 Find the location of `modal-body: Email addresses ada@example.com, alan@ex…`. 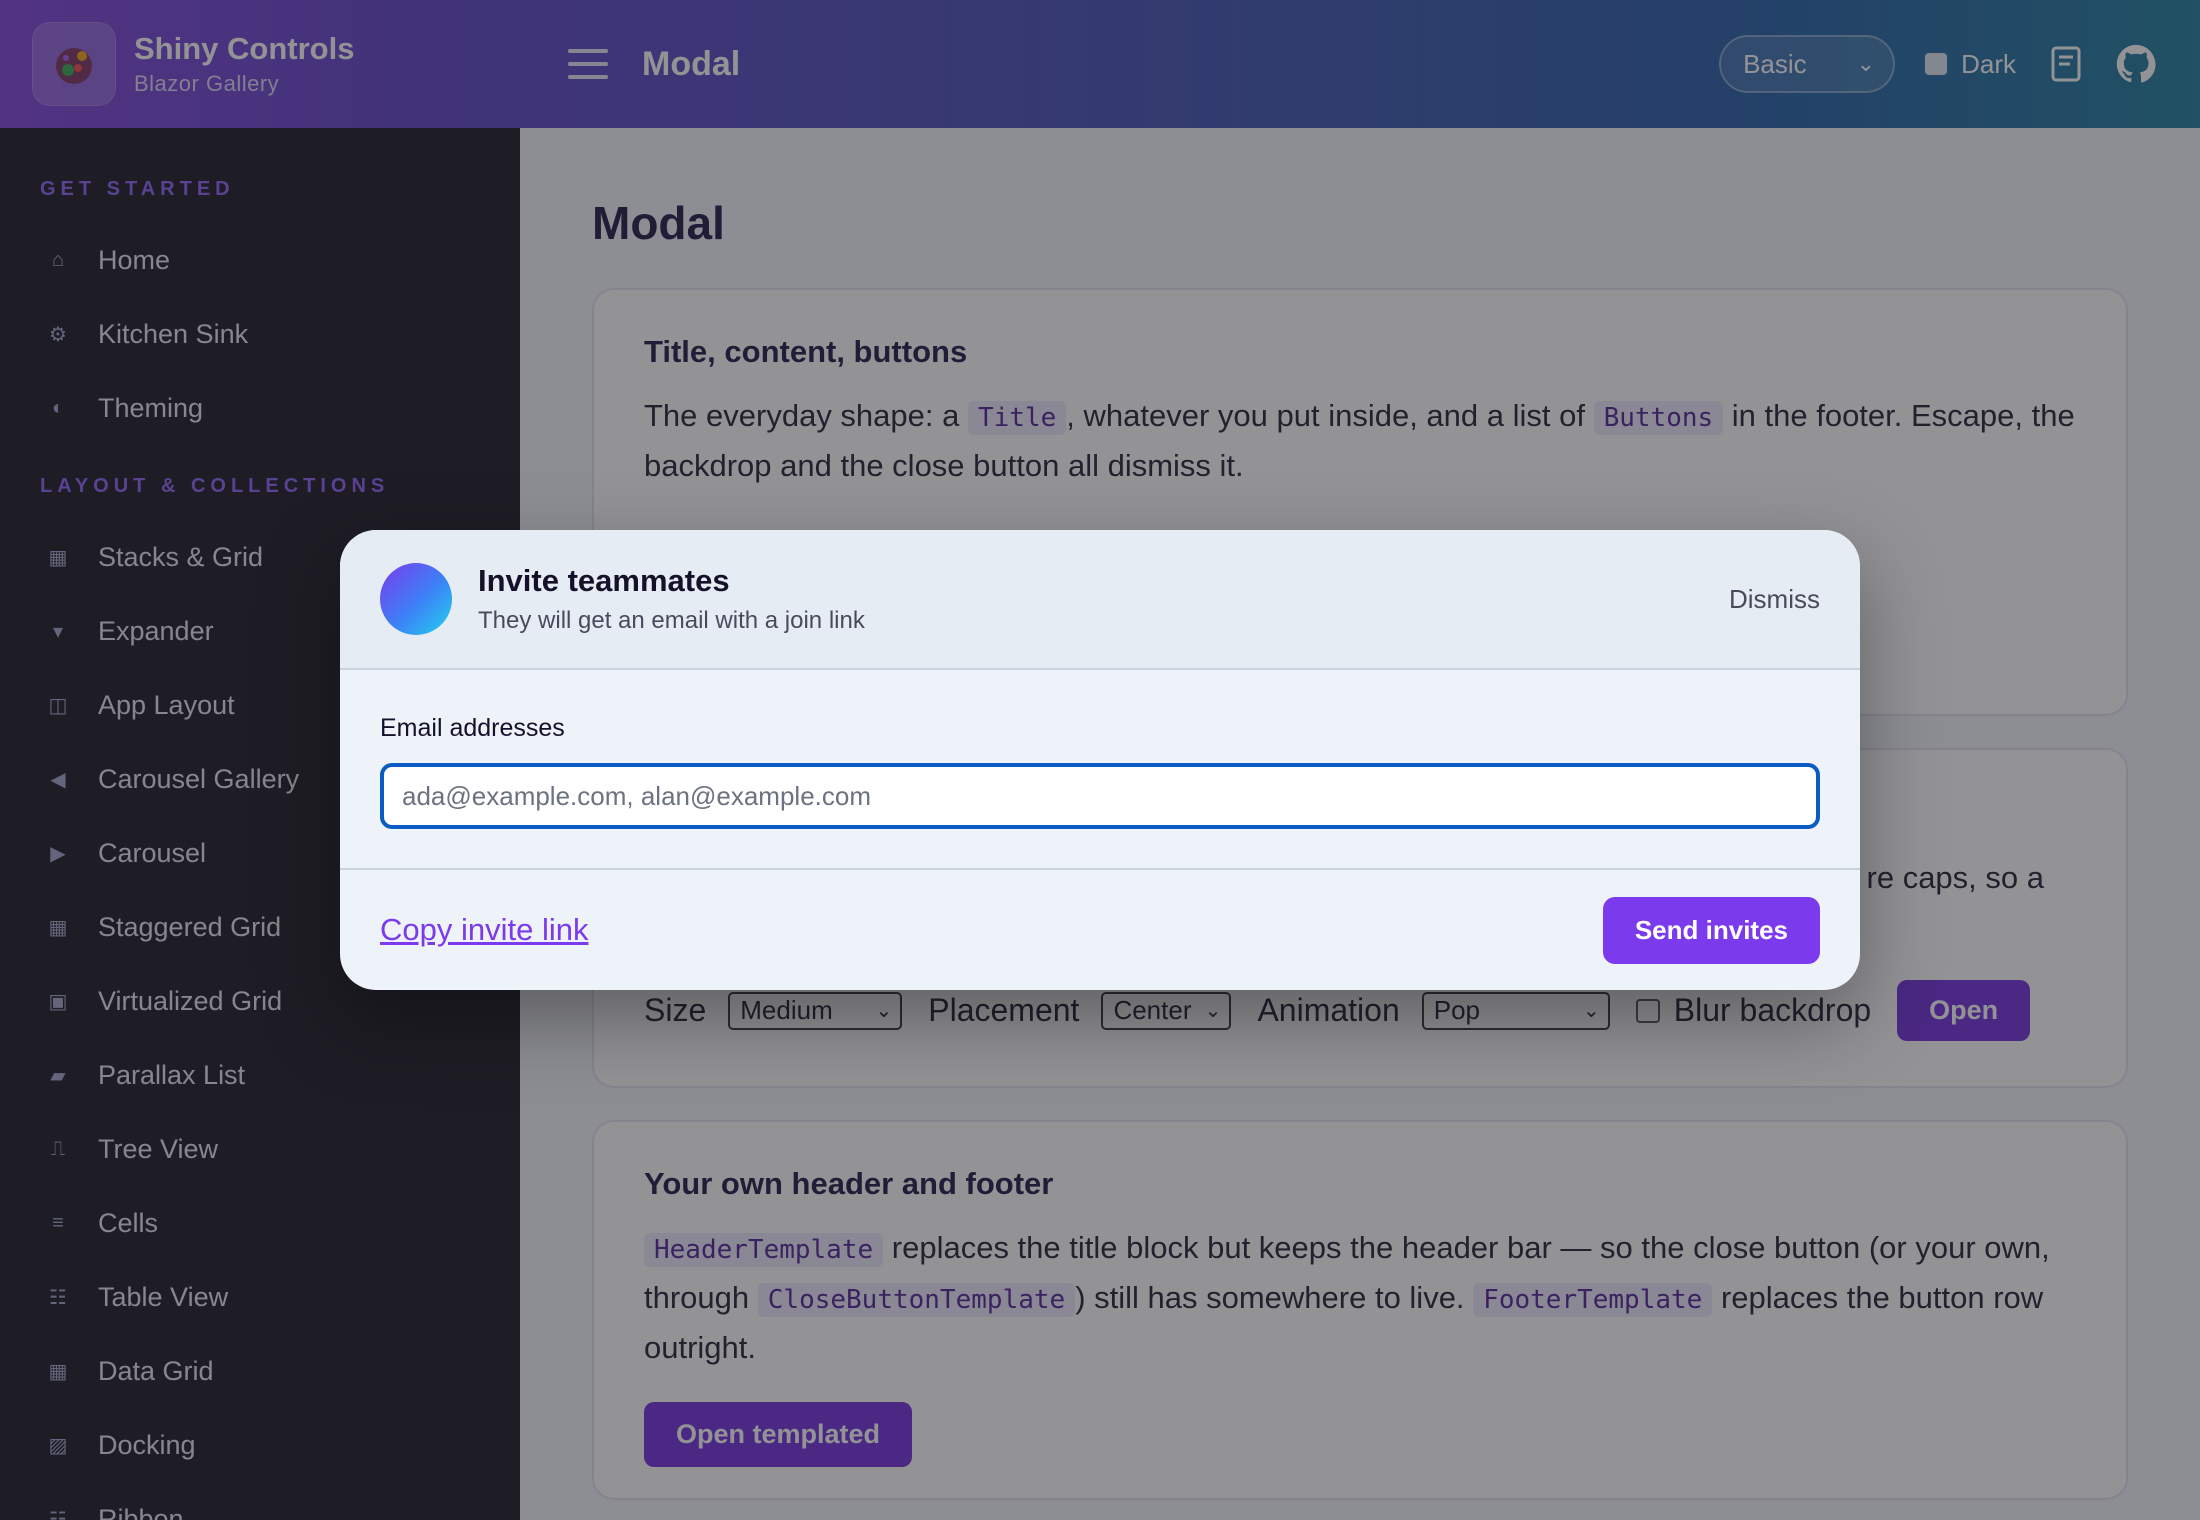

modal-body: Email addresses ada@example.com, alan@ex… is located at coordinates (1100, 770).